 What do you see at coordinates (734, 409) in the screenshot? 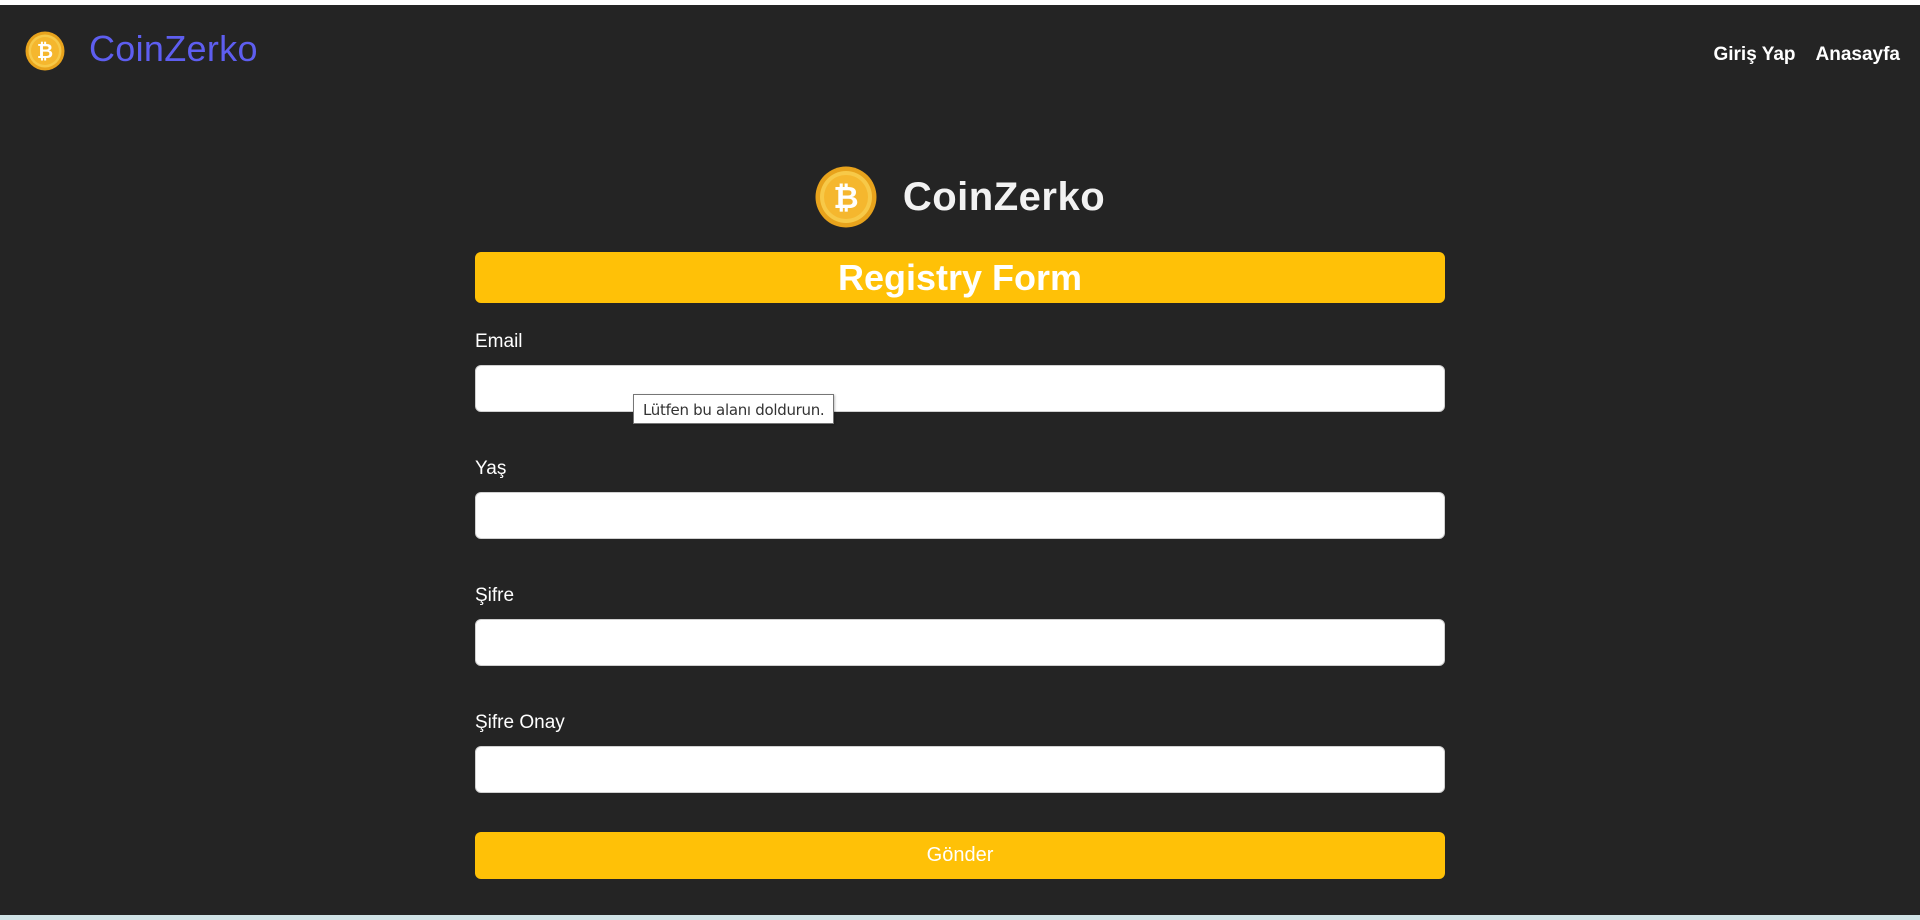
I see `validation-tooltip: Lütfen bu alanı doldurun.` at bounding box center [734, 409].